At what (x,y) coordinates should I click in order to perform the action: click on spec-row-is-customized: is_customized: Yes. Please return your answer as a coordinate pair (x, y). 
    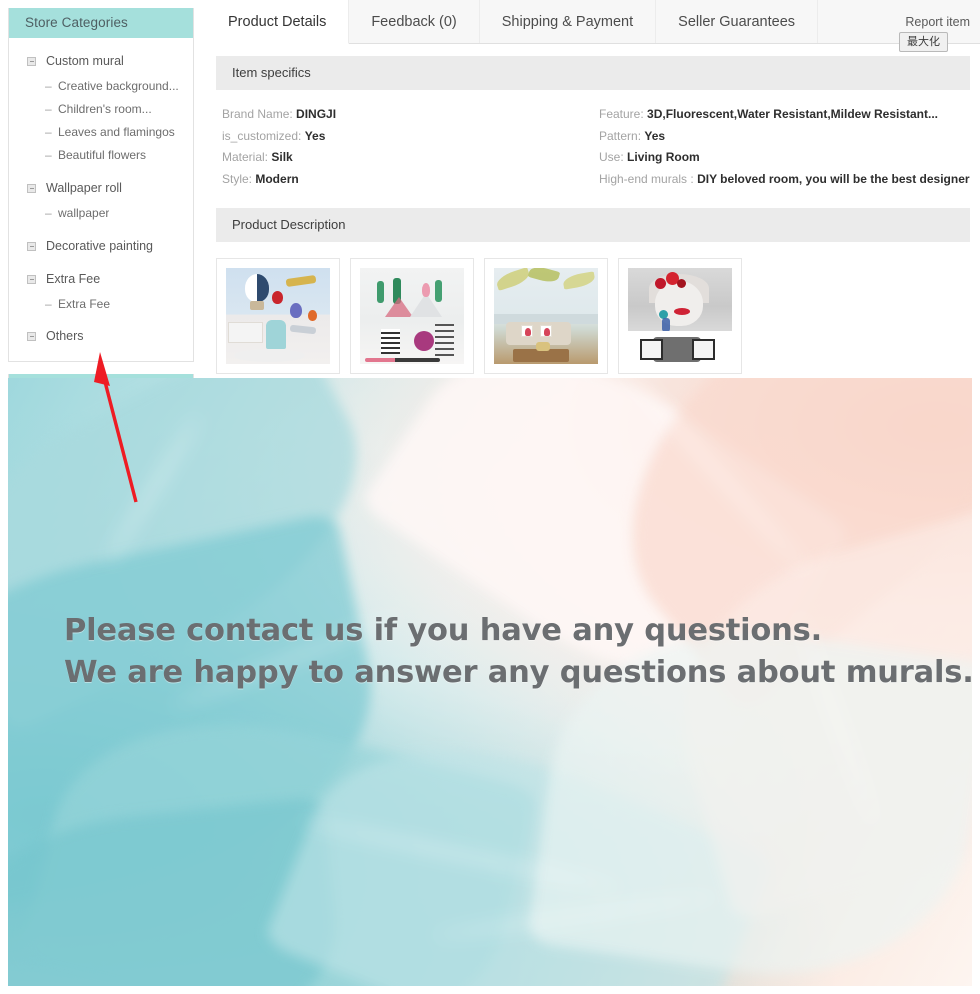
    Looking at the image, I should click on (407, 137).